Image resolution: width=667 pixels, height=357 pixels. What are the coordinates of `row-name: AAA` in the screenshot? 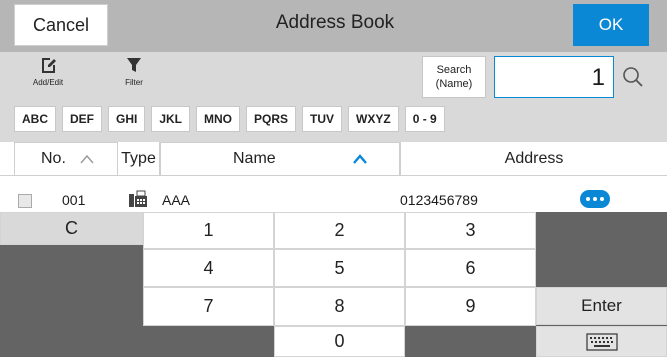 It's located at (176, 200).